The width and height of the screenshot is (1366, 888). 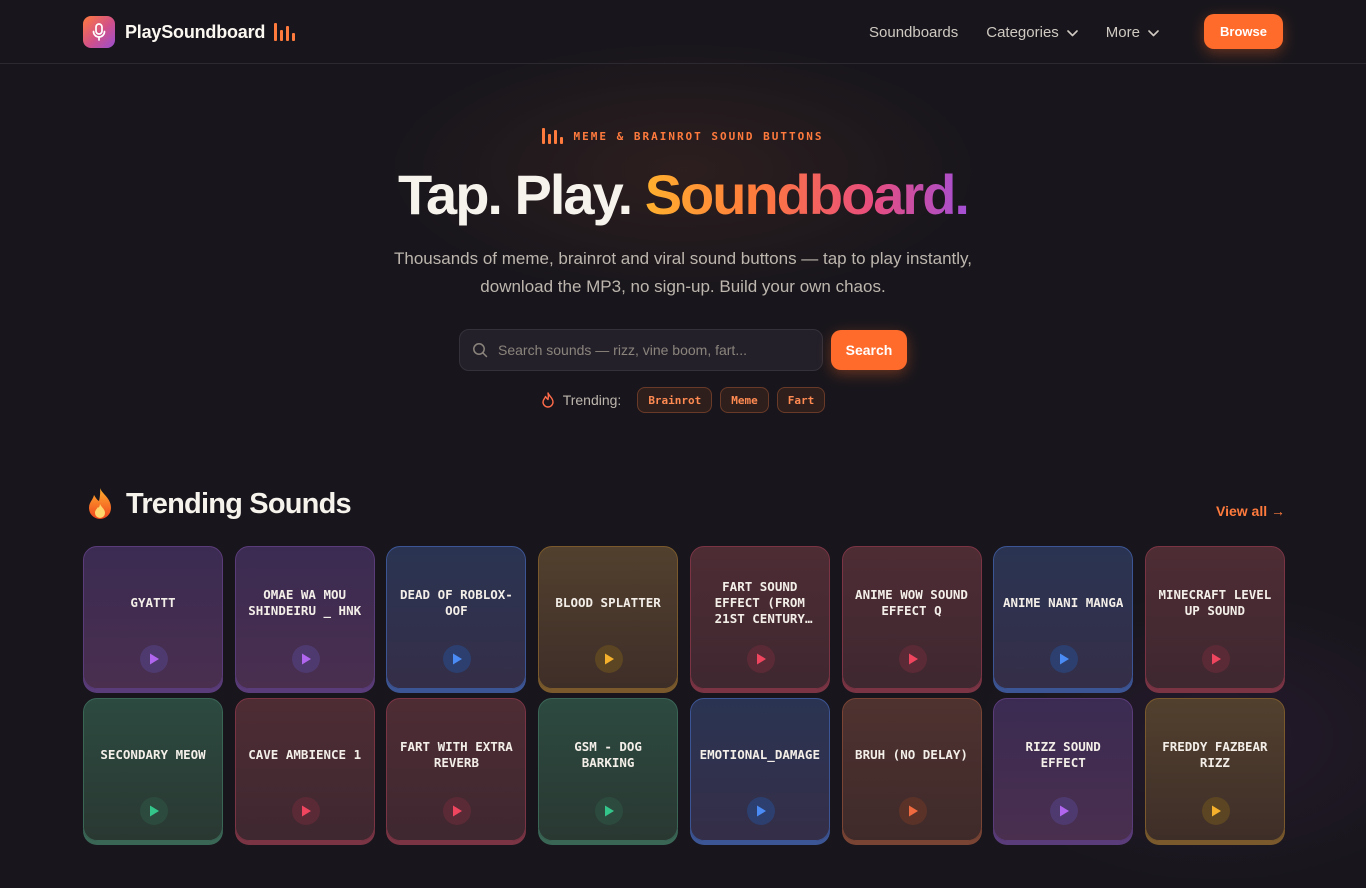 I want to click on sound-card: MINECRAFT LEVEL UP SOUND, so click(x=1214, y=617).